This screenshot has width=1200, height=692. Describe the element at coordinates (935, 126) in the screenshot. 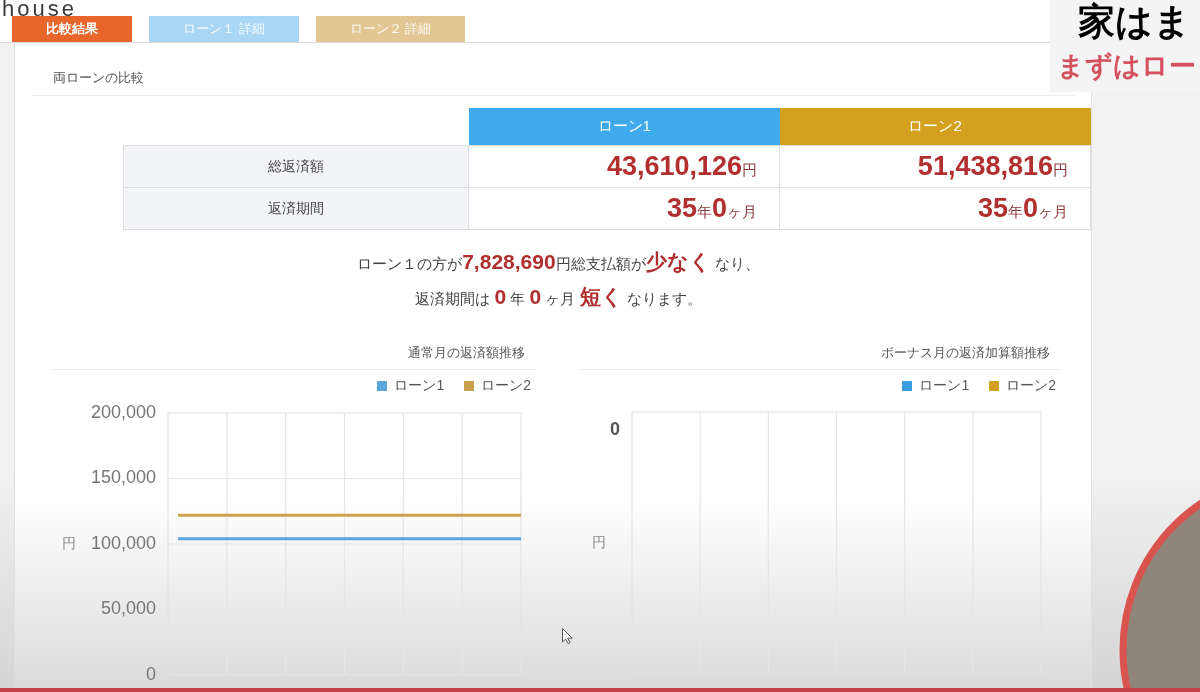

I see `column-header: ローン2` at that location.